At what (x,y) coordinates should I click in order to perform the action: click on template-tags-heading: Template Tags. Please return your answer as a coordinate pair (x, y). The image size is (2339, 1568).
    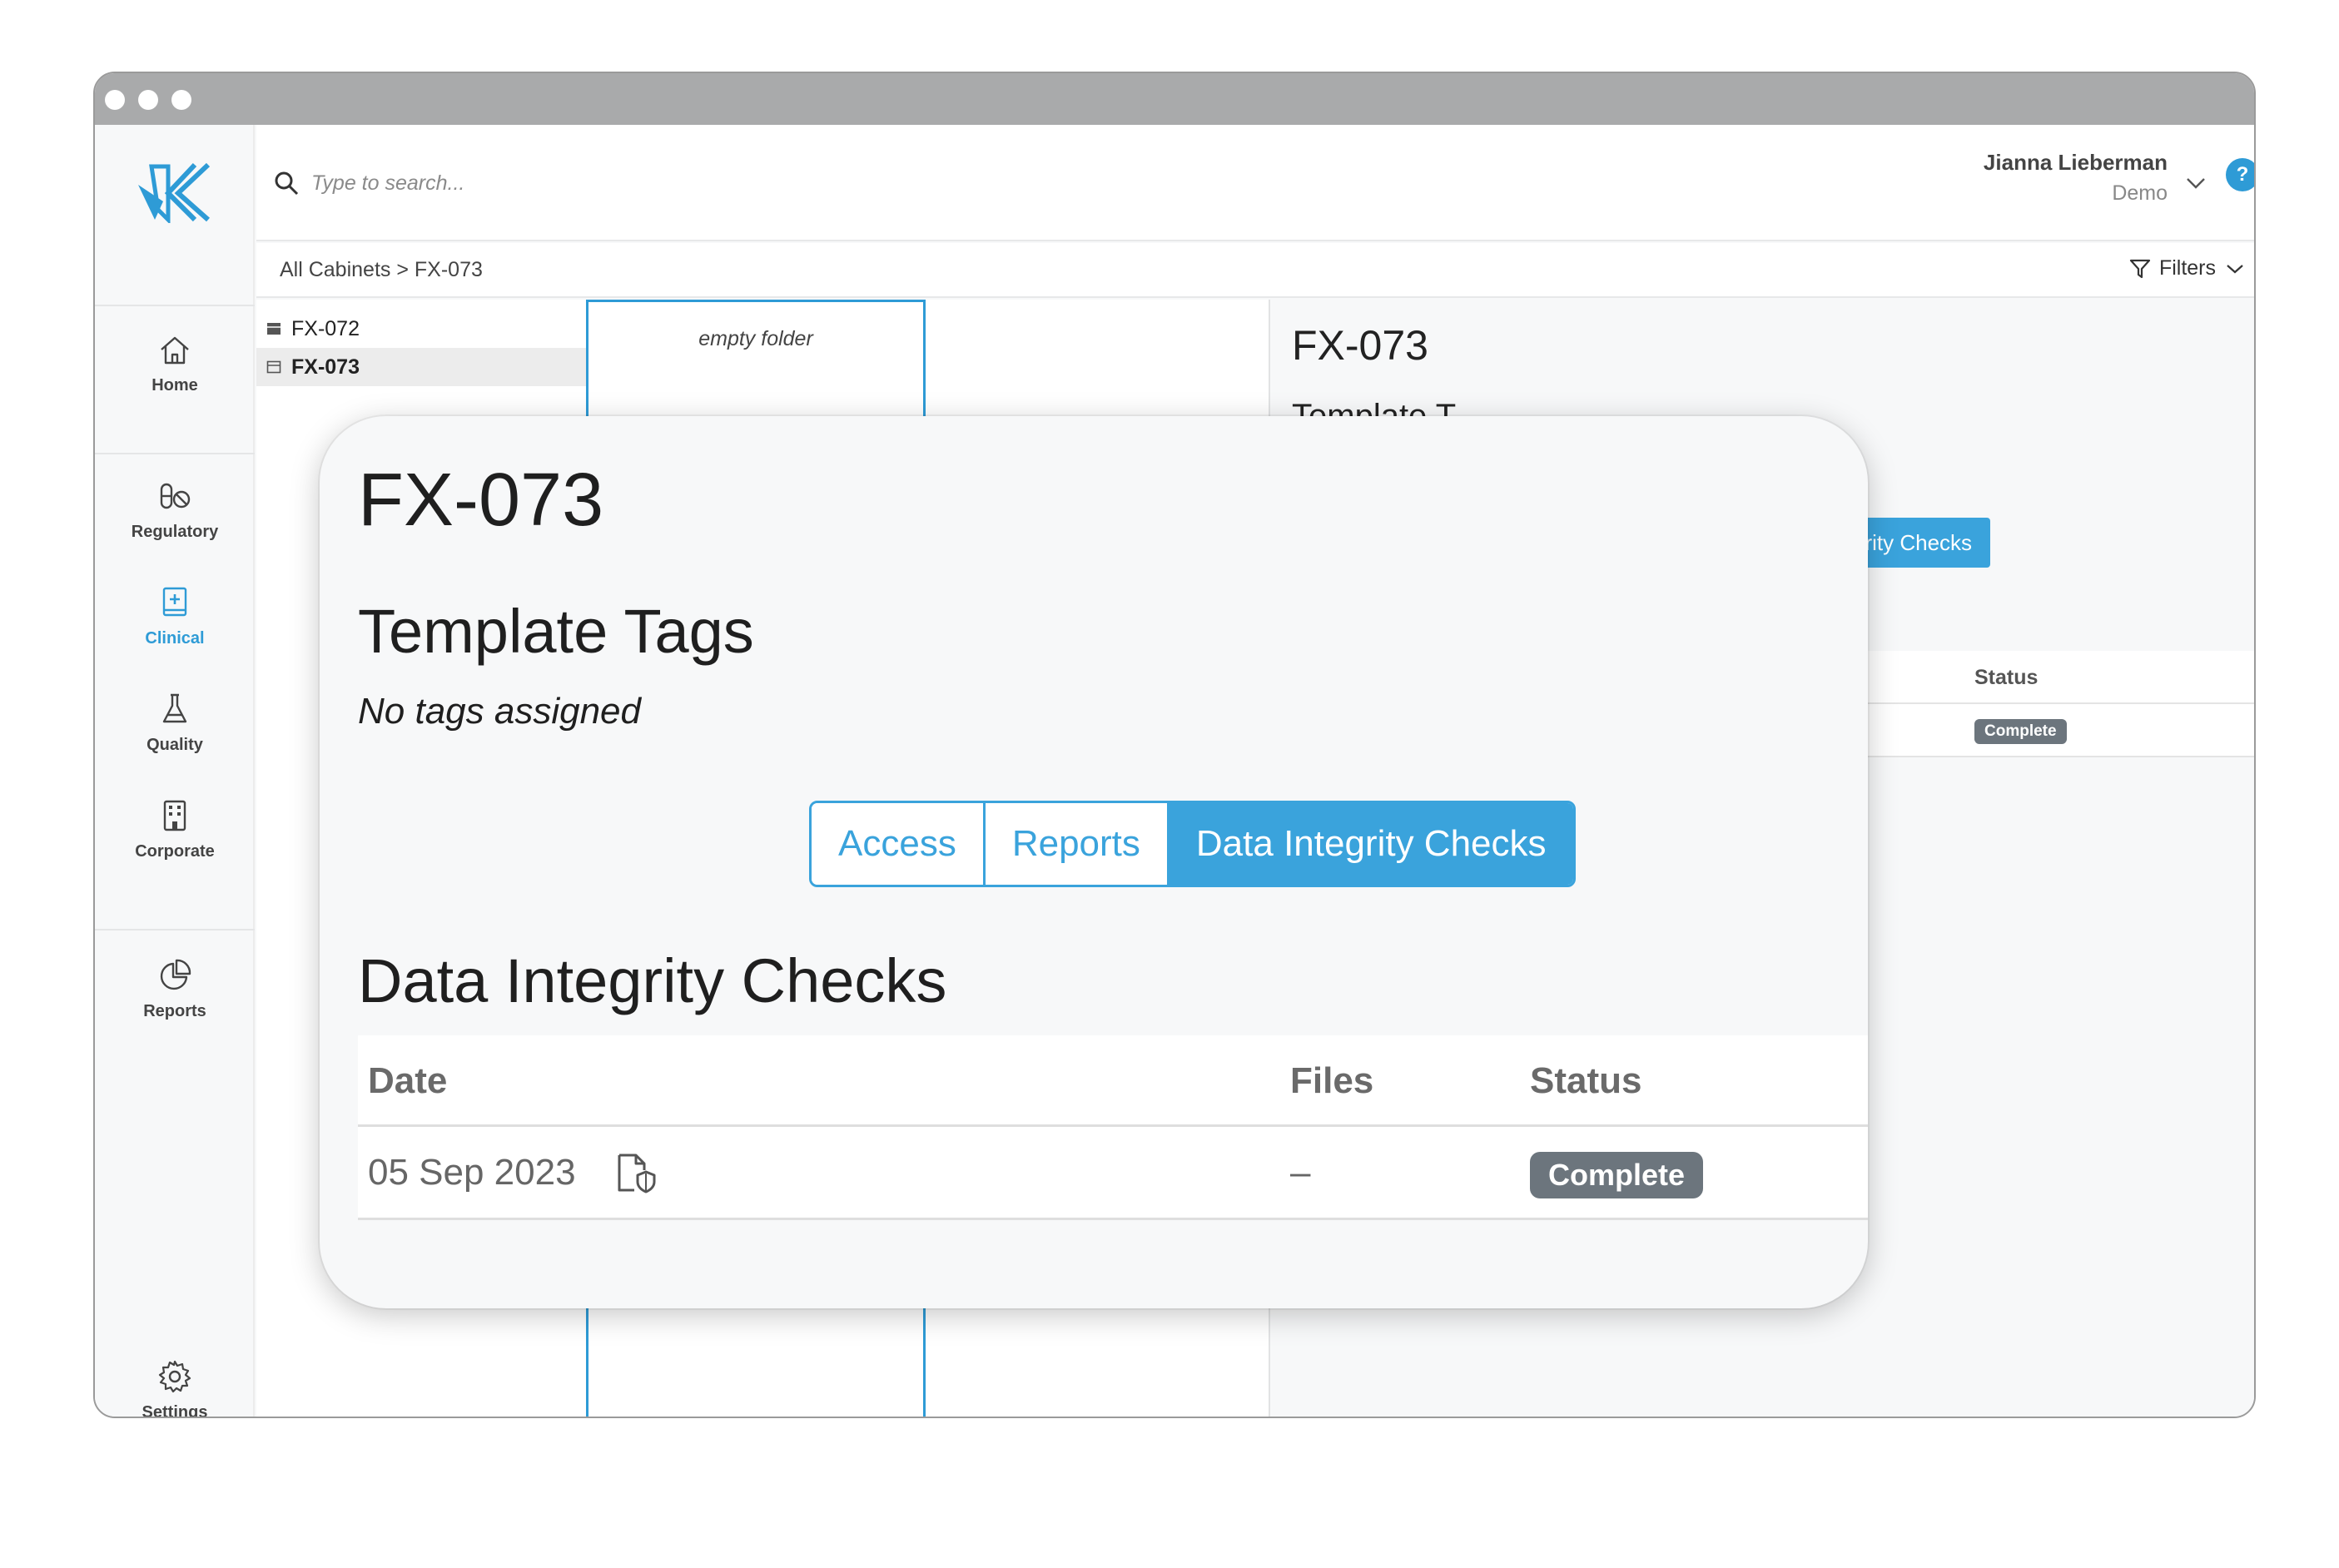
    Looking at the image, I should click on (556, 631).